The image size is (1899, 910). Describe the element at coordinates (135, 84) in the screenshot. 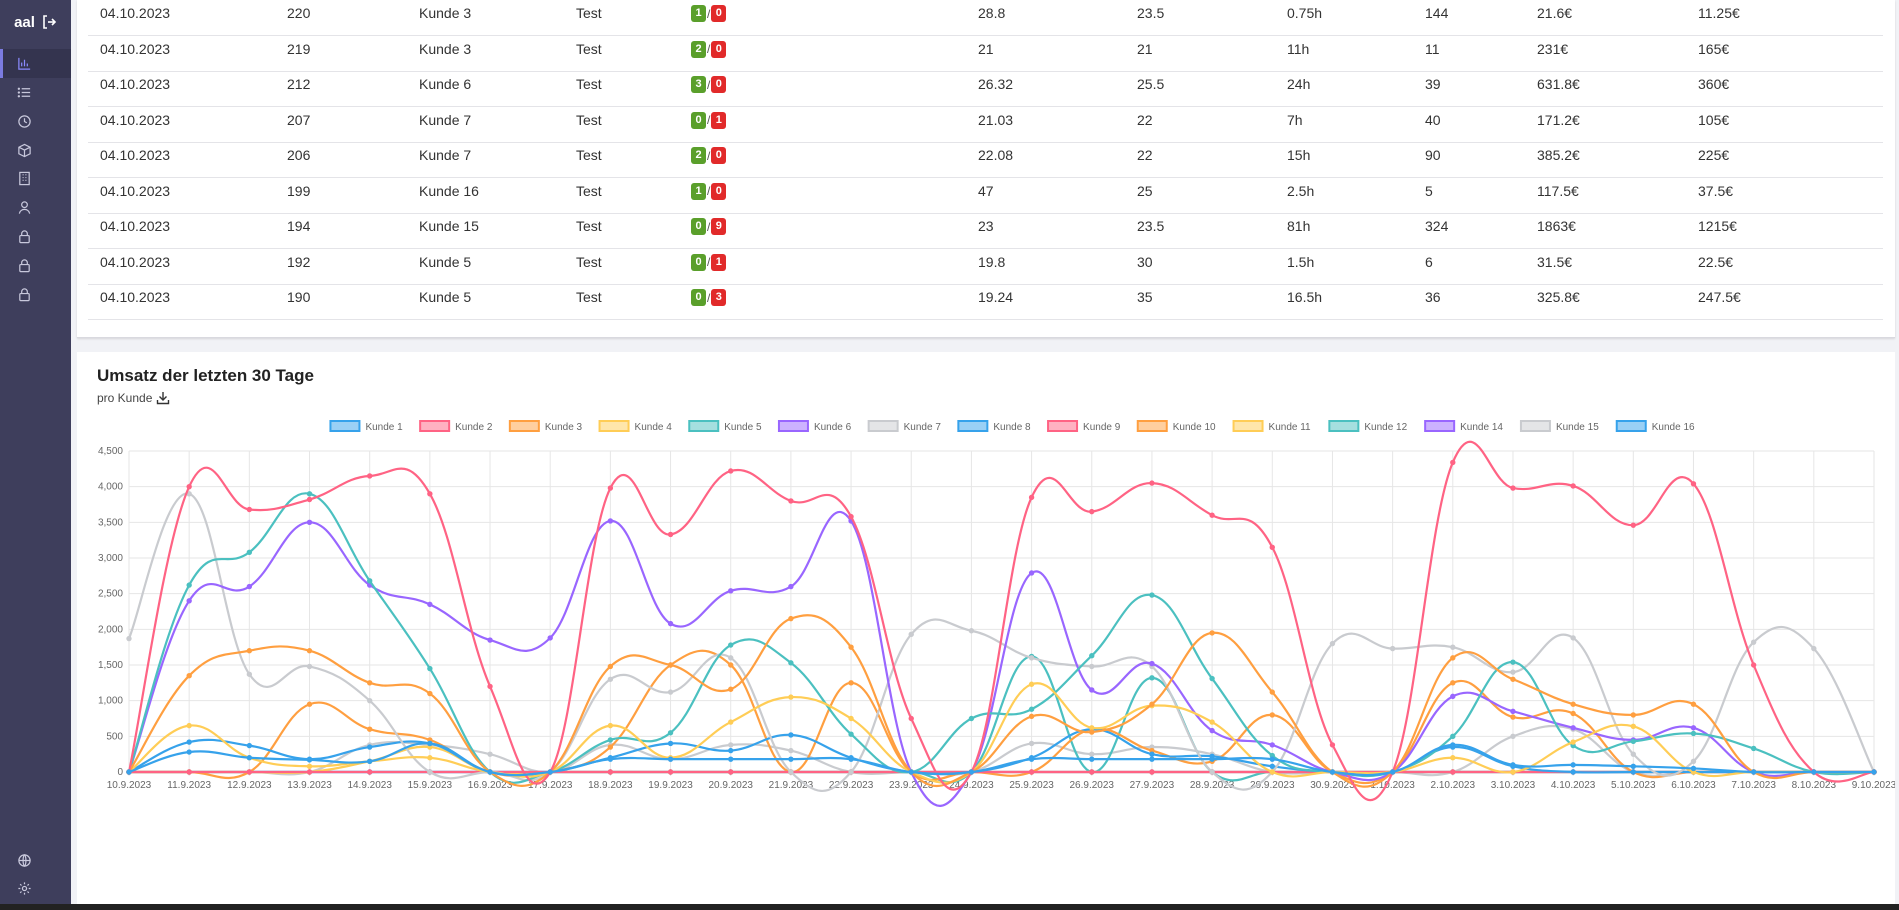

I see `date-cell: 04.10.2023` at that location.